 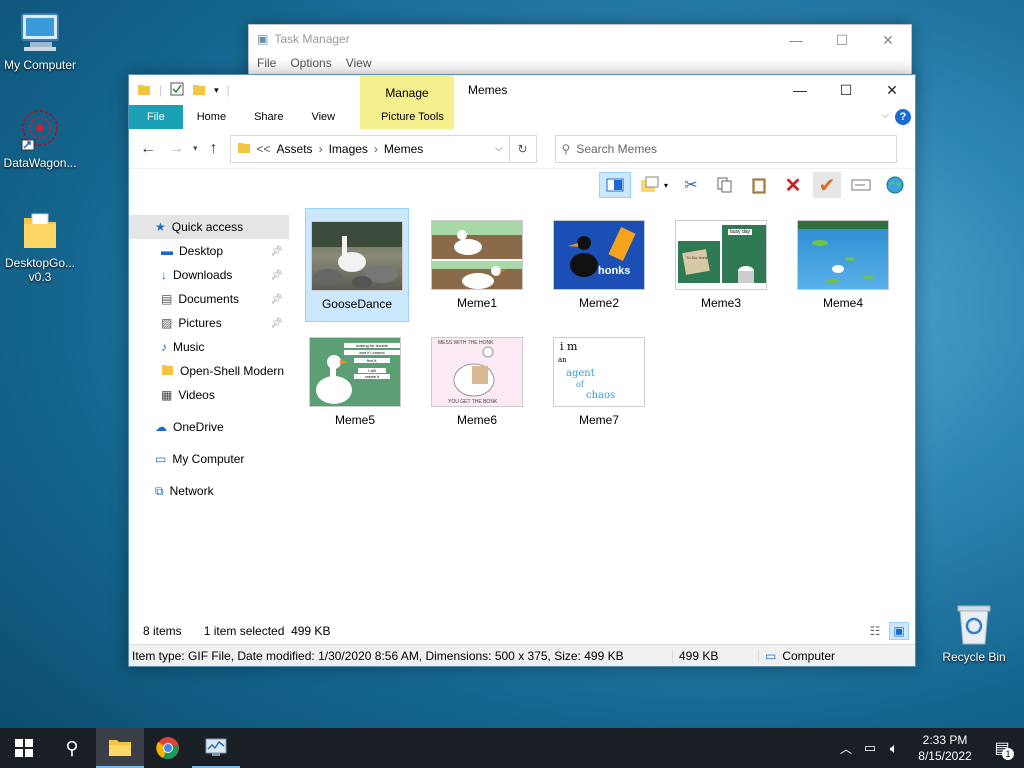 I want to click on breadcrumb-assets: Assets, so click(x=295, y=149).